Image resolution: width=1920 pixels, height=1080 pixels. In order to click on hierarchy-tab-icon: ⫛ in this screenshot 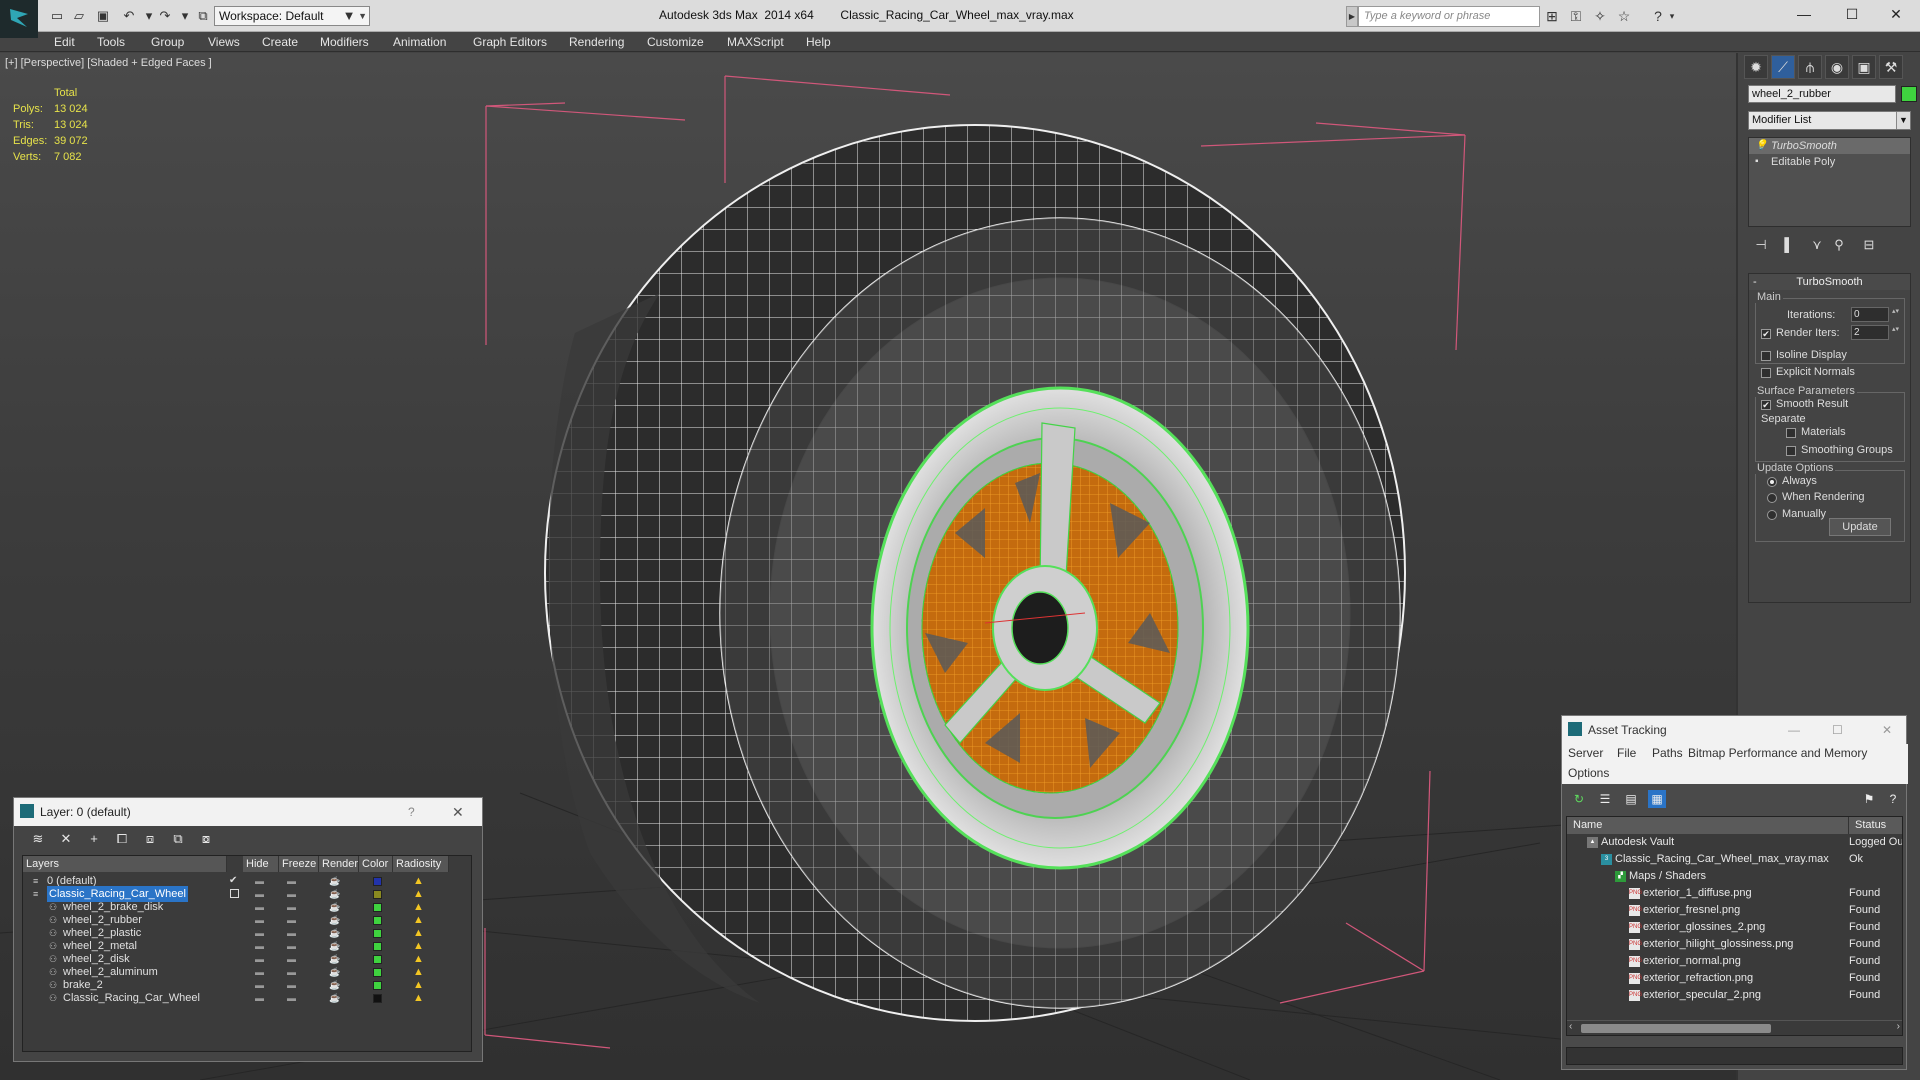, I will do `click(1810, 67)`.